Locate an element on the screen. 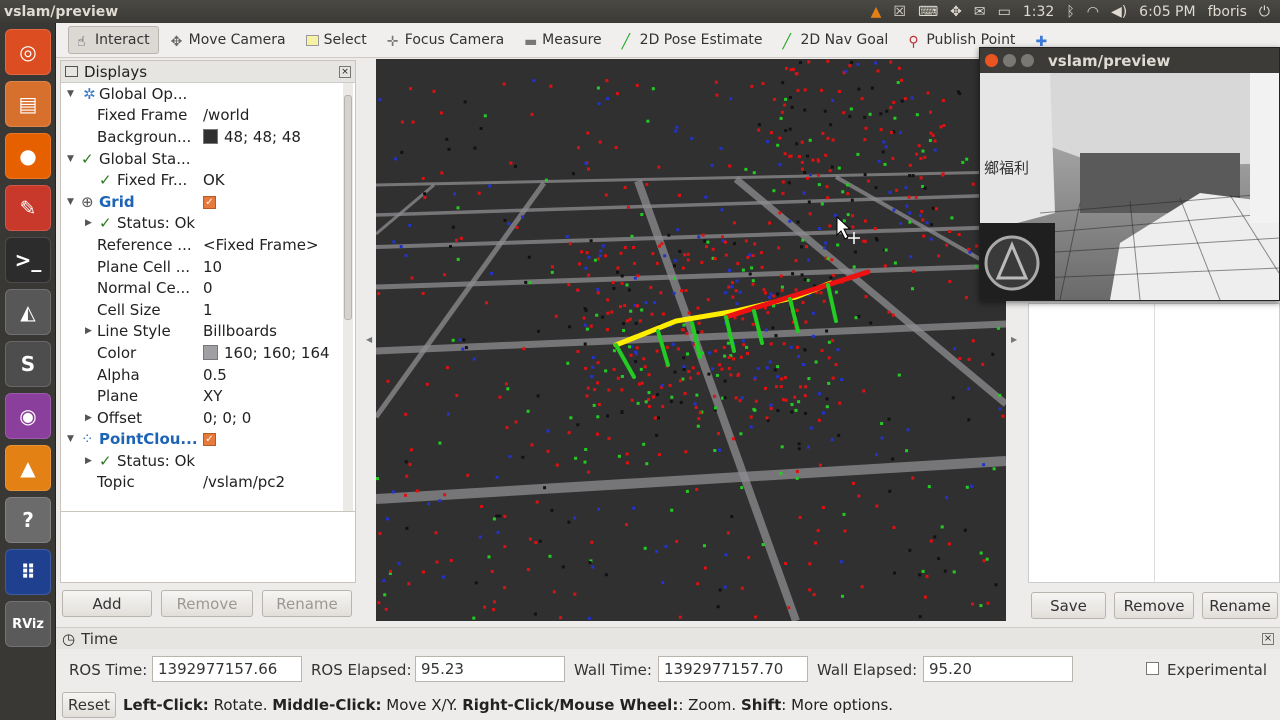 This screenshot has height=720, width=1280. tree-value: Billboards is located at coordinates (240, 331).